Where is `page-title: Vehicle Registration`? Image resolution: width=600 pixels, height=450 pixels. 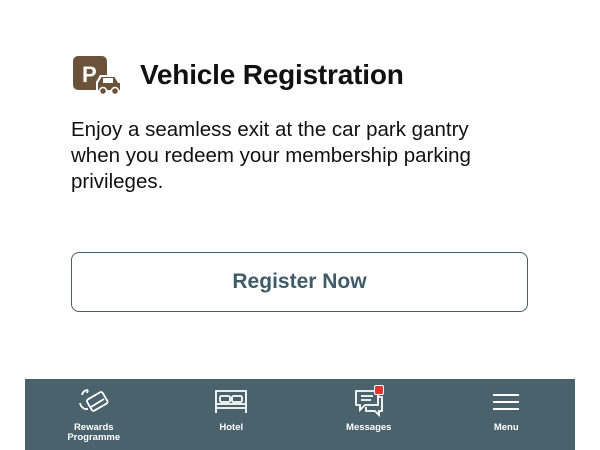 page-title: Vehicle Registration is located at coordinates (272, 74).